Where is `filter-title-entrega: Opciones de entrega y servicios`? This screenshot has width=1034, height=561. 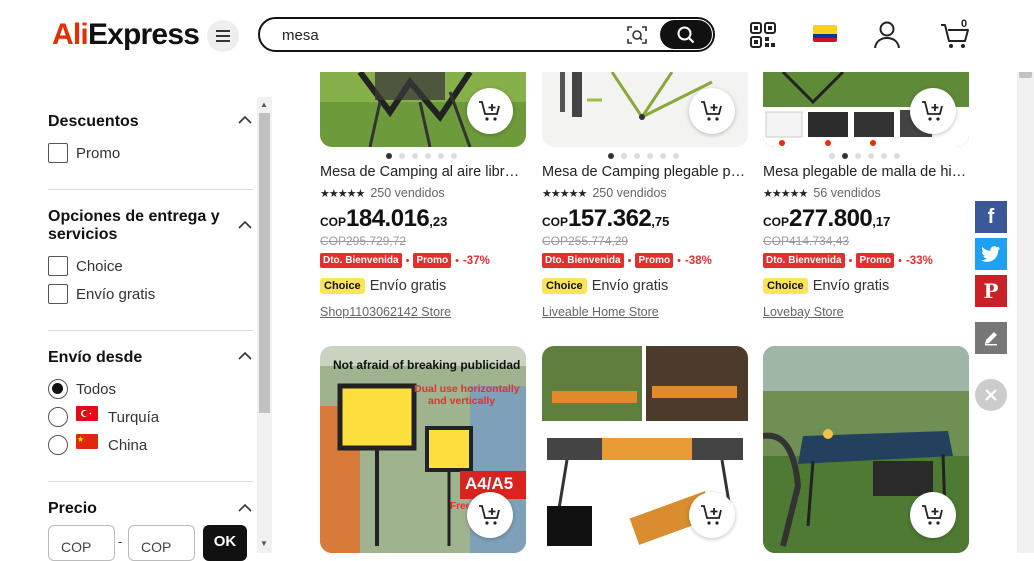 filter-title-entrega: Opciones de entrega y servicios is located at coordinates (143, 226).